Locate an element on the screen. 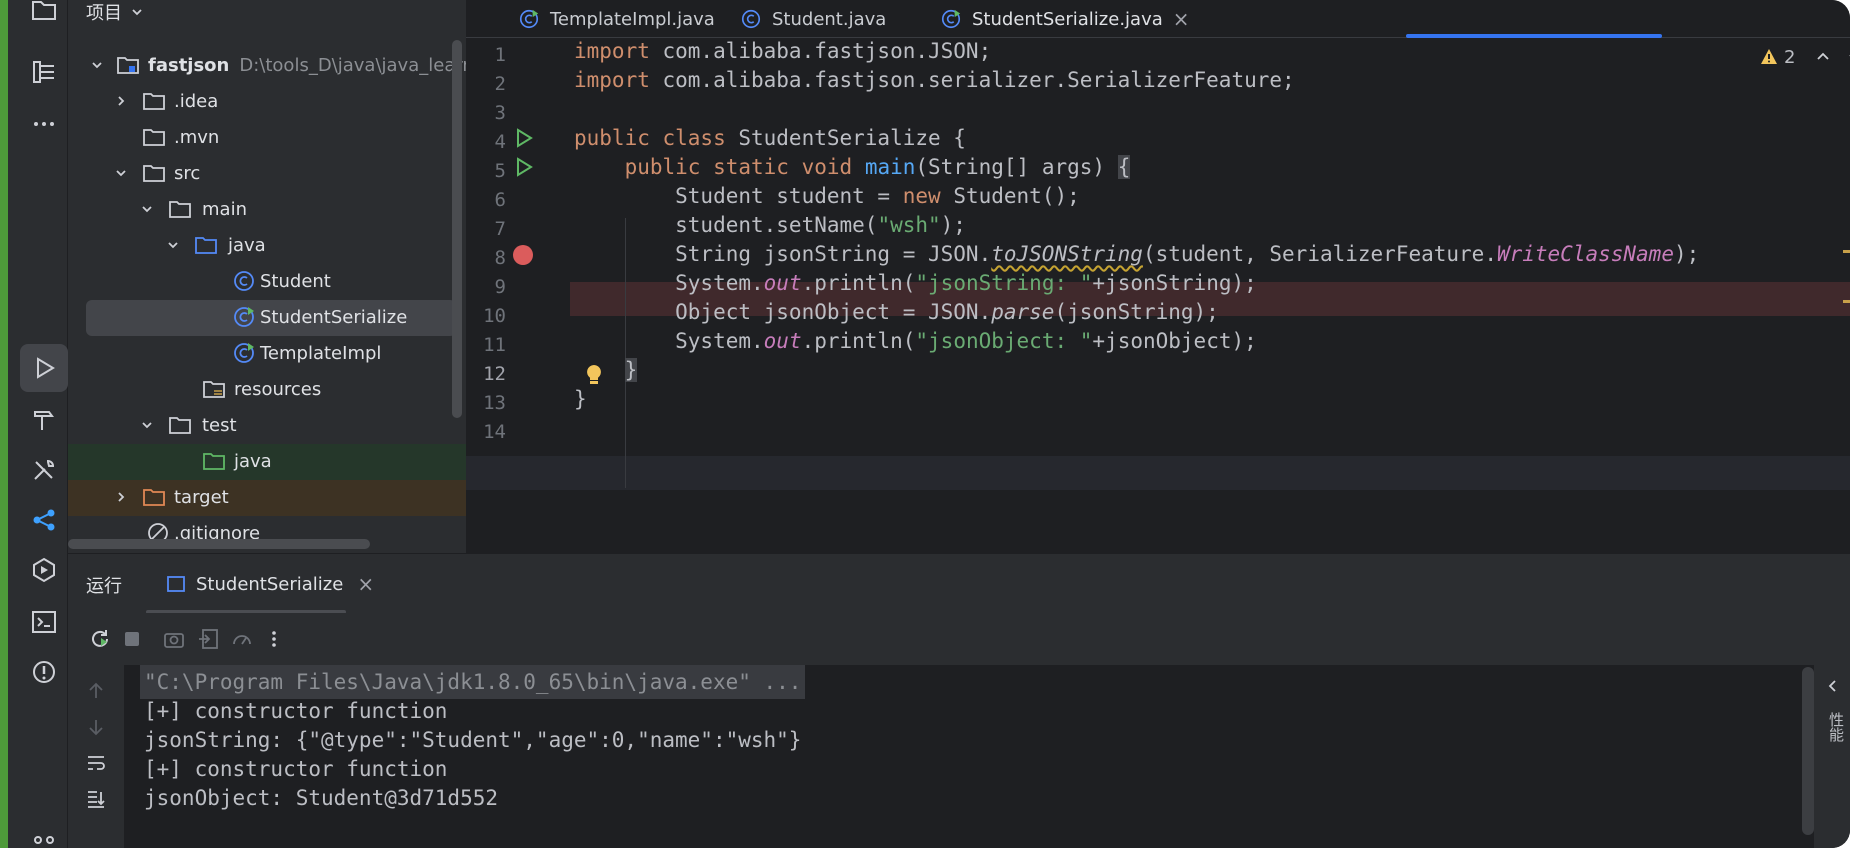 The height and width of the screenshot is (848, 1850). problems-icon is located at coordinates (44, 672).